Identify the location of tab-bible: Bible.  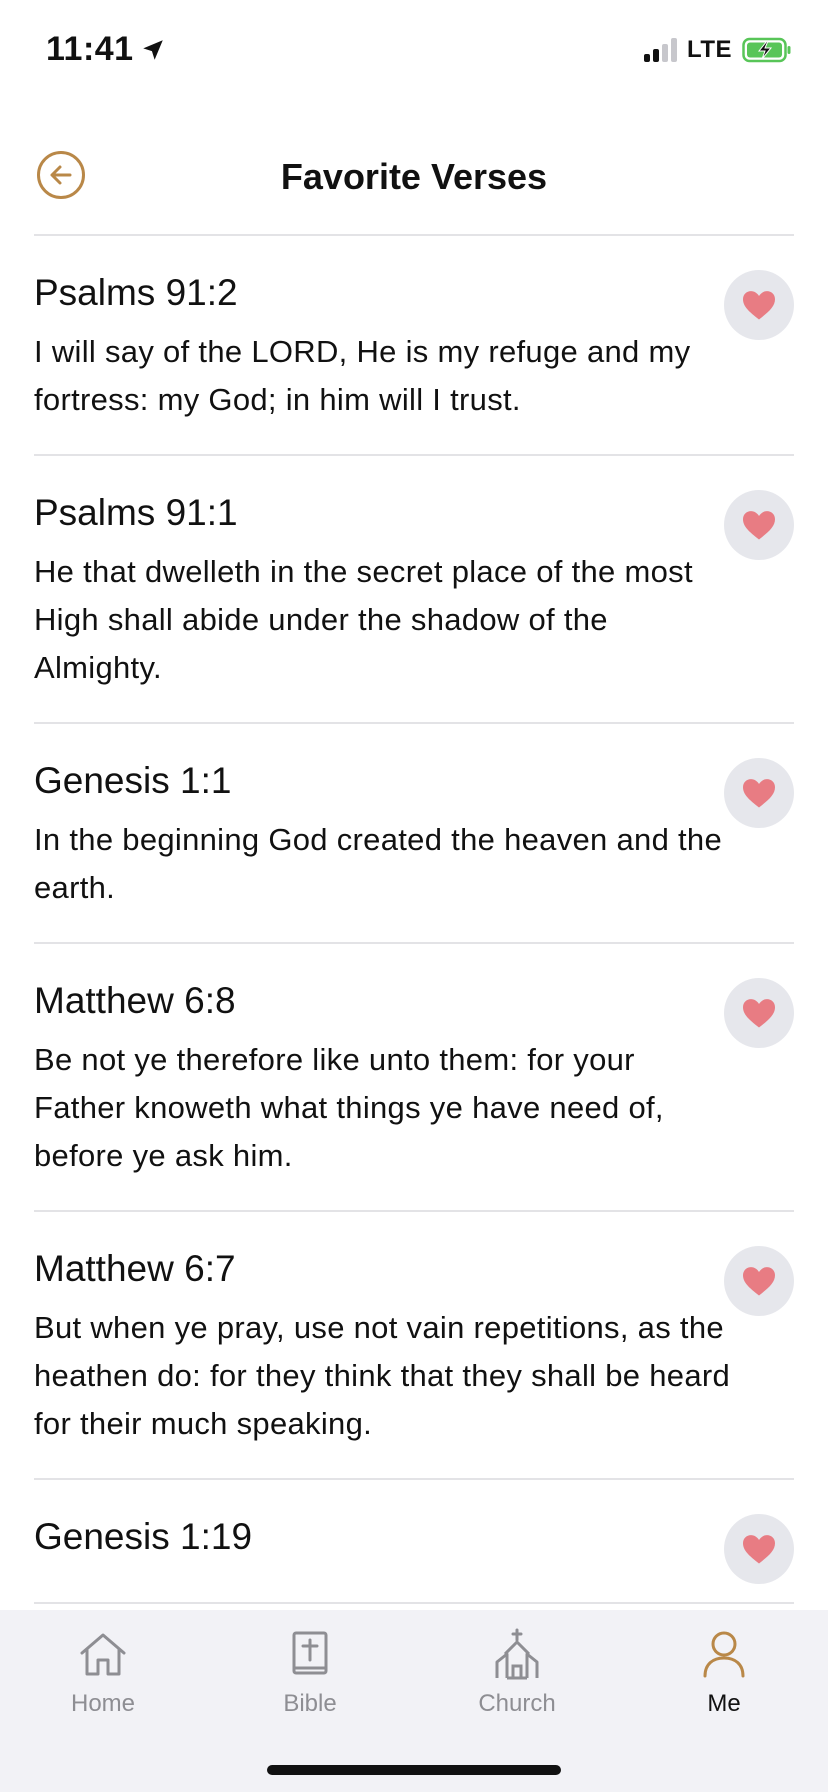
(310, 1672).